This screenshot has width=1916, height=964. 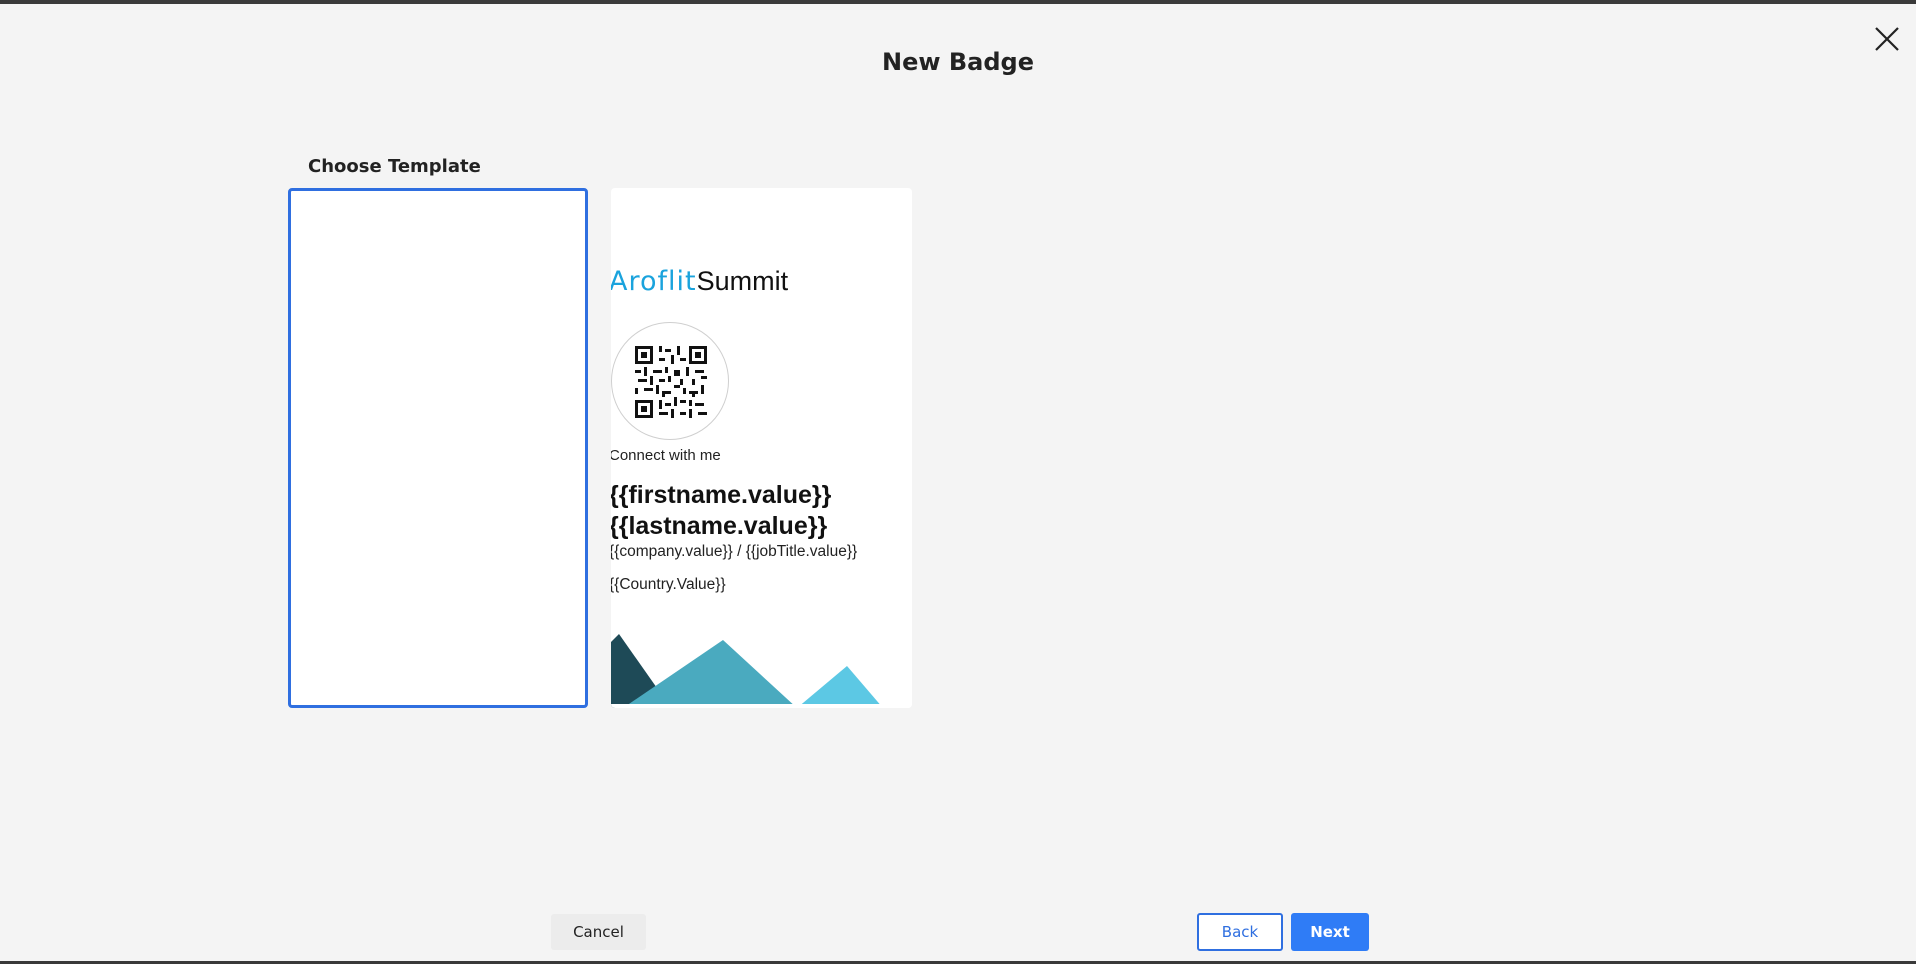 I want to click on connect-label: Connect with me, so click(x=666, y=455).